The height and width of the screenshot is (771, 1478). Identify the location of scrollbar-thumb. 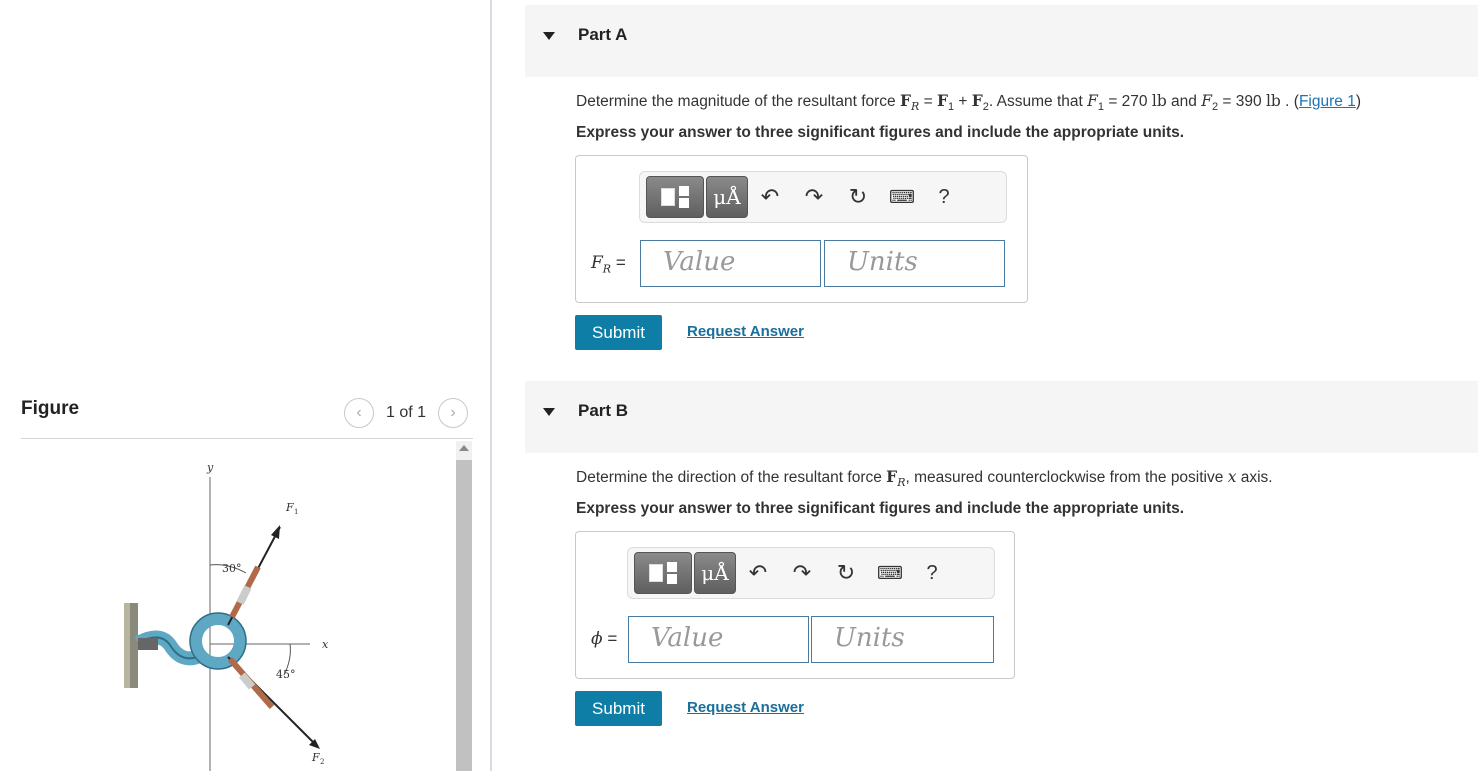
(464, 615).